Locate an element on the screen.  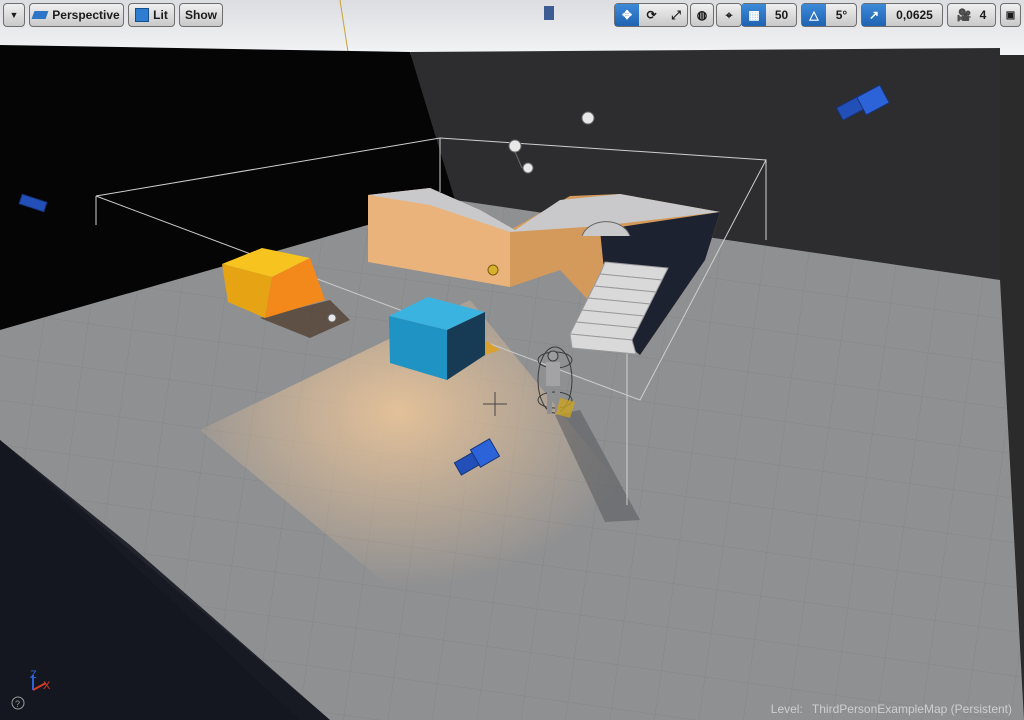
rotate-icon: ⟳ is located at coordinates (651, 15).